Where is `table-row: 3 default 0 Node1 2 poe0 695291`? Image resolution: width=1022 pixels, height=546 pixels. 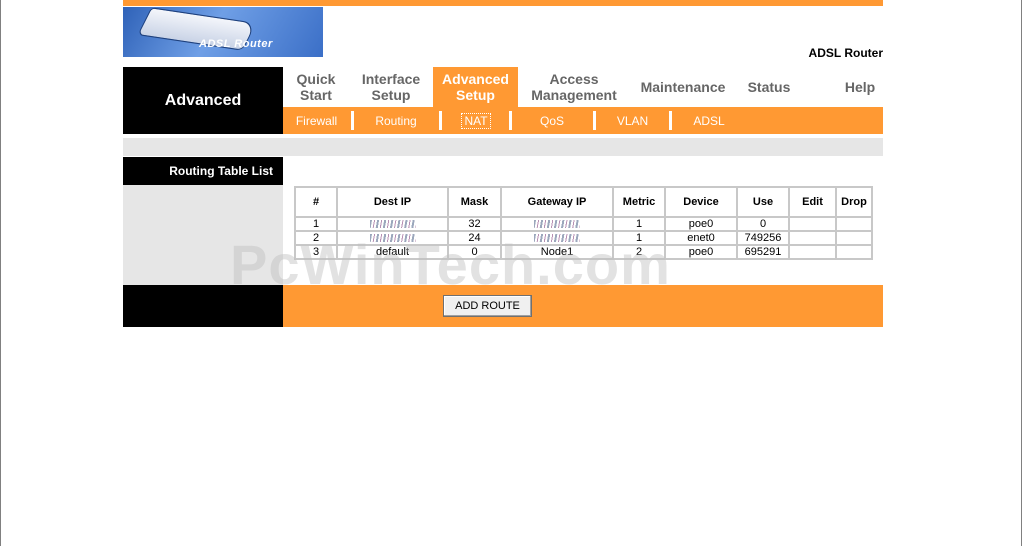
table-row: 3 default 0 Node1 2 poe0 695291 is located at coordinates (583, 252).